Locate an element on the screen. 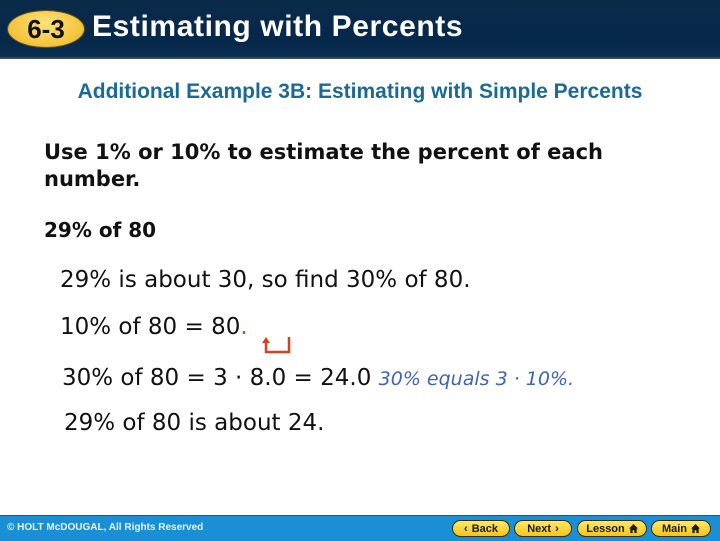 The width and height of the screenshot is (720, 541). back-button: ‹ Back is located at coordinates (481, 528).